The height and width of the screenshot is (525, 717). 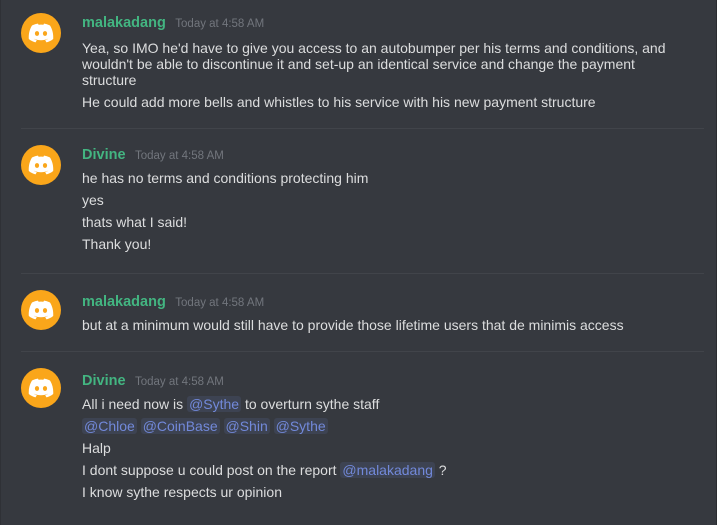 I want to click on user-mention: @Chloe, so click(x=109, y=426).